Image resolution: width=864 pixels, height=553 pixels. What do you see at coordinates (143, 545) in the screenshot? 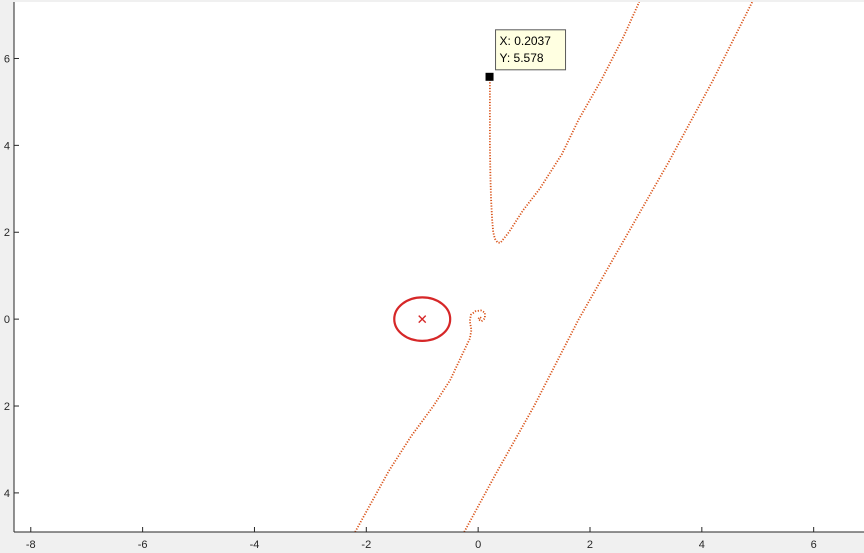
I see `x-tick-label: -6` at bounding box center [143, 545].